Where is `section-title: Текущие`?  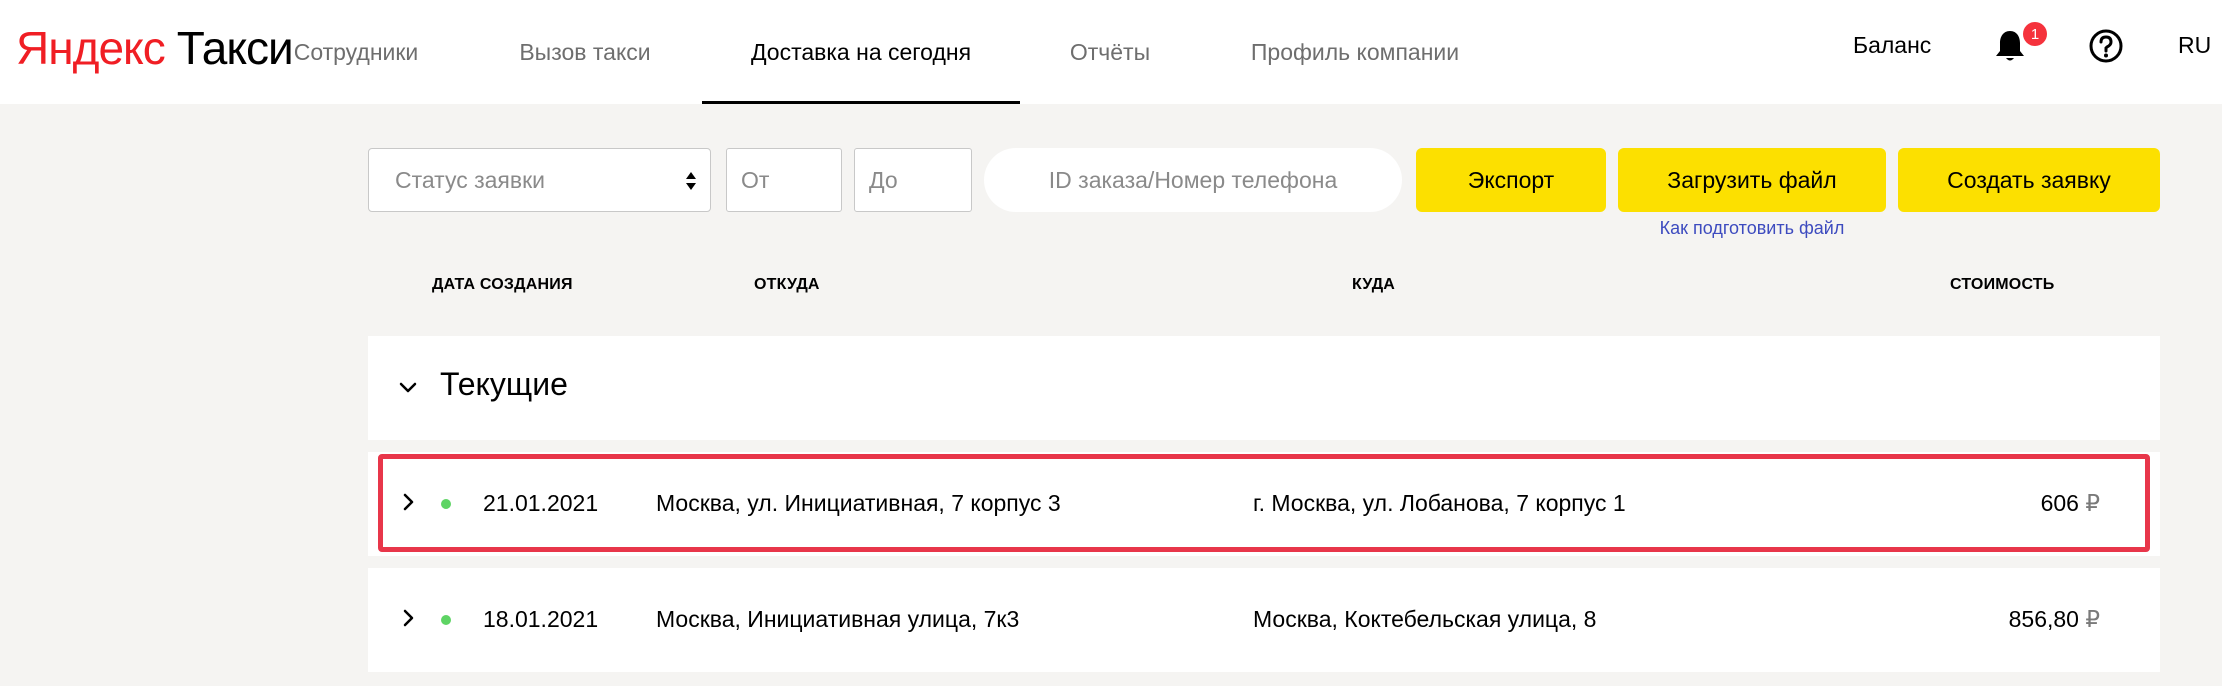
section-title: Текущие is located at coordinates (504, 384).